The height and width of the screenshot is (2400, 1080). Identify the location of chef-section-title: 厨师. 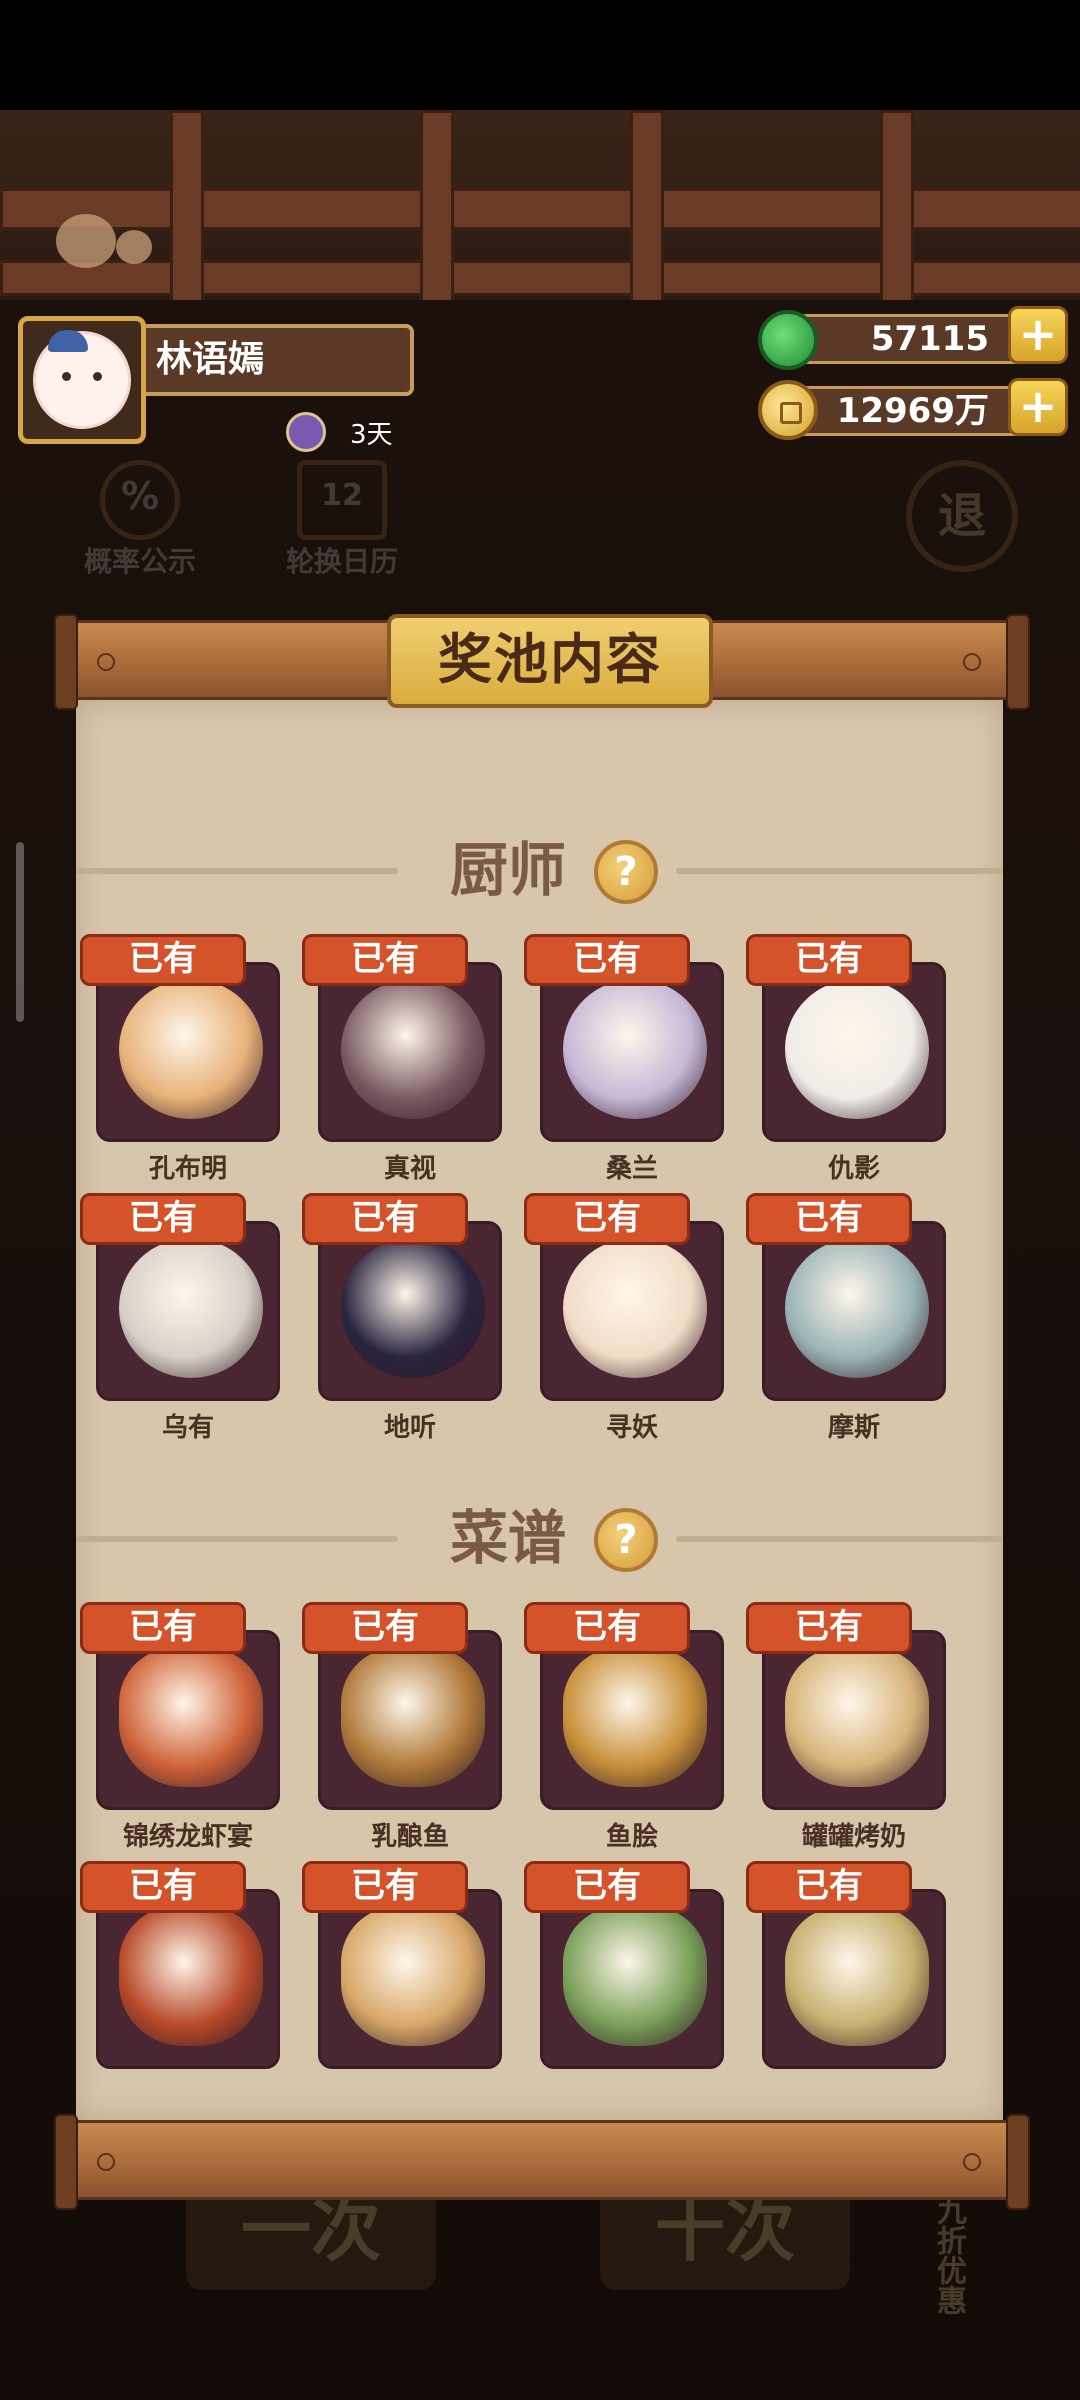
(507, 870).